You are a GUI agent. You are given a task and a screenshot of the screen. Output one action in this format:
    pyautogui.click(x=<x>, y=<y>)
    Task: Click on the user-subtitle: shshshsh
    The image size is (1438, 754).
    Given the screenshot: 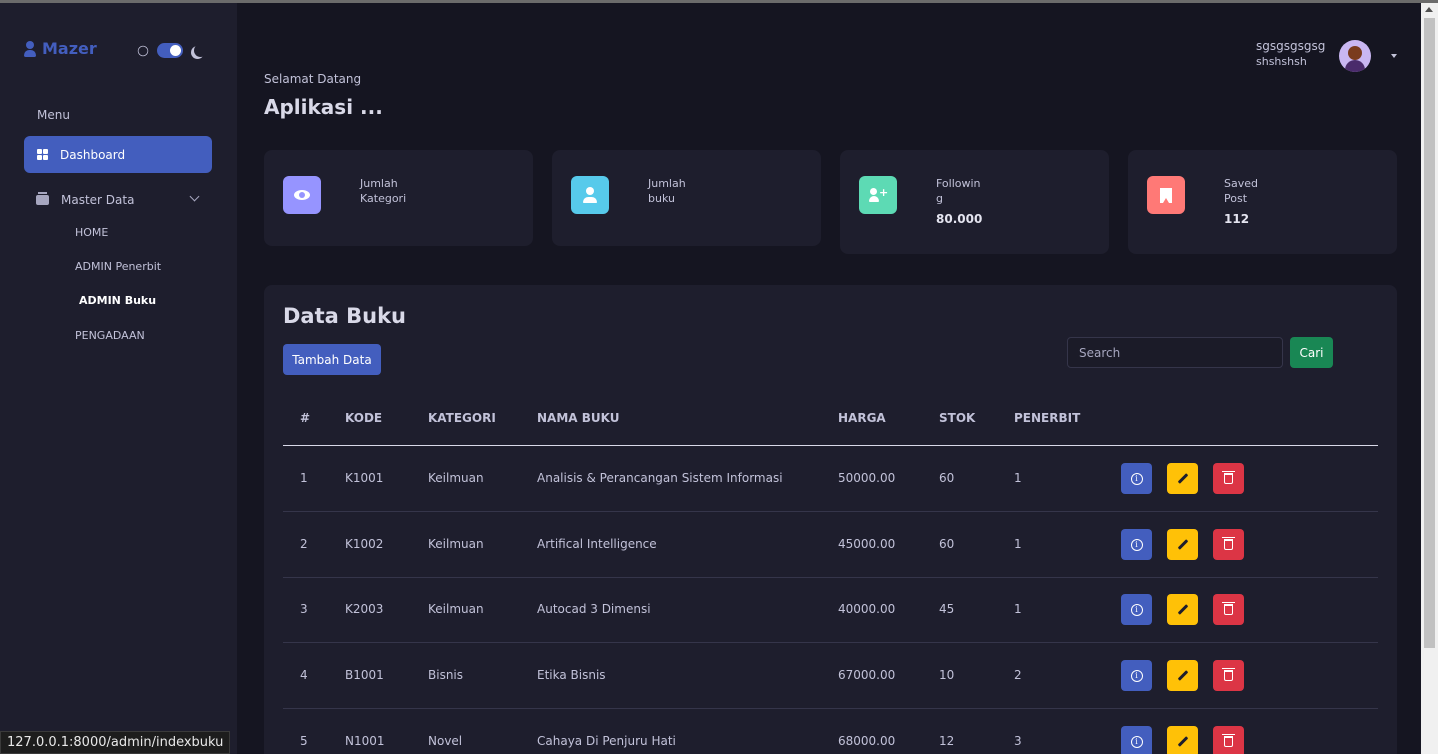 What is the action you would take?
    pyautogui.click(x=1281, y=61)
    